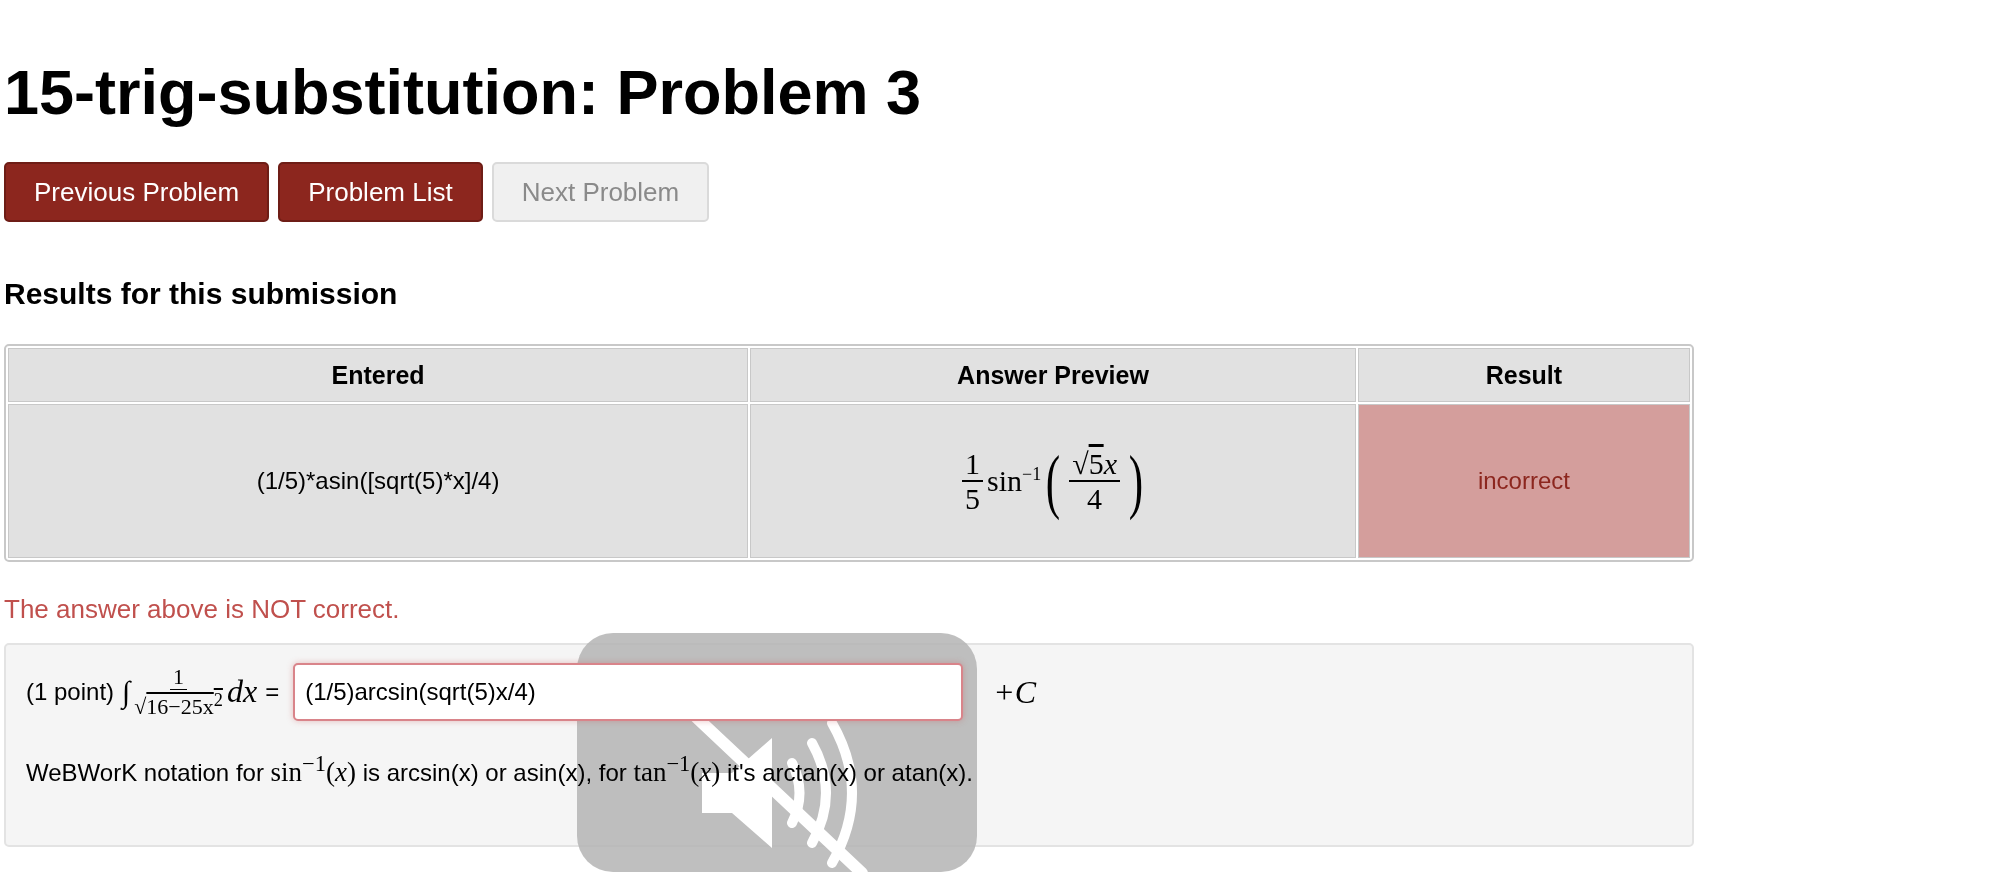 The image size is (1997, 872). Describe the element at coordinates (378, 481) in the screenshot. I see `table-cell: (1/5)*asin([sqrt(5)*x]/4)` at that location.